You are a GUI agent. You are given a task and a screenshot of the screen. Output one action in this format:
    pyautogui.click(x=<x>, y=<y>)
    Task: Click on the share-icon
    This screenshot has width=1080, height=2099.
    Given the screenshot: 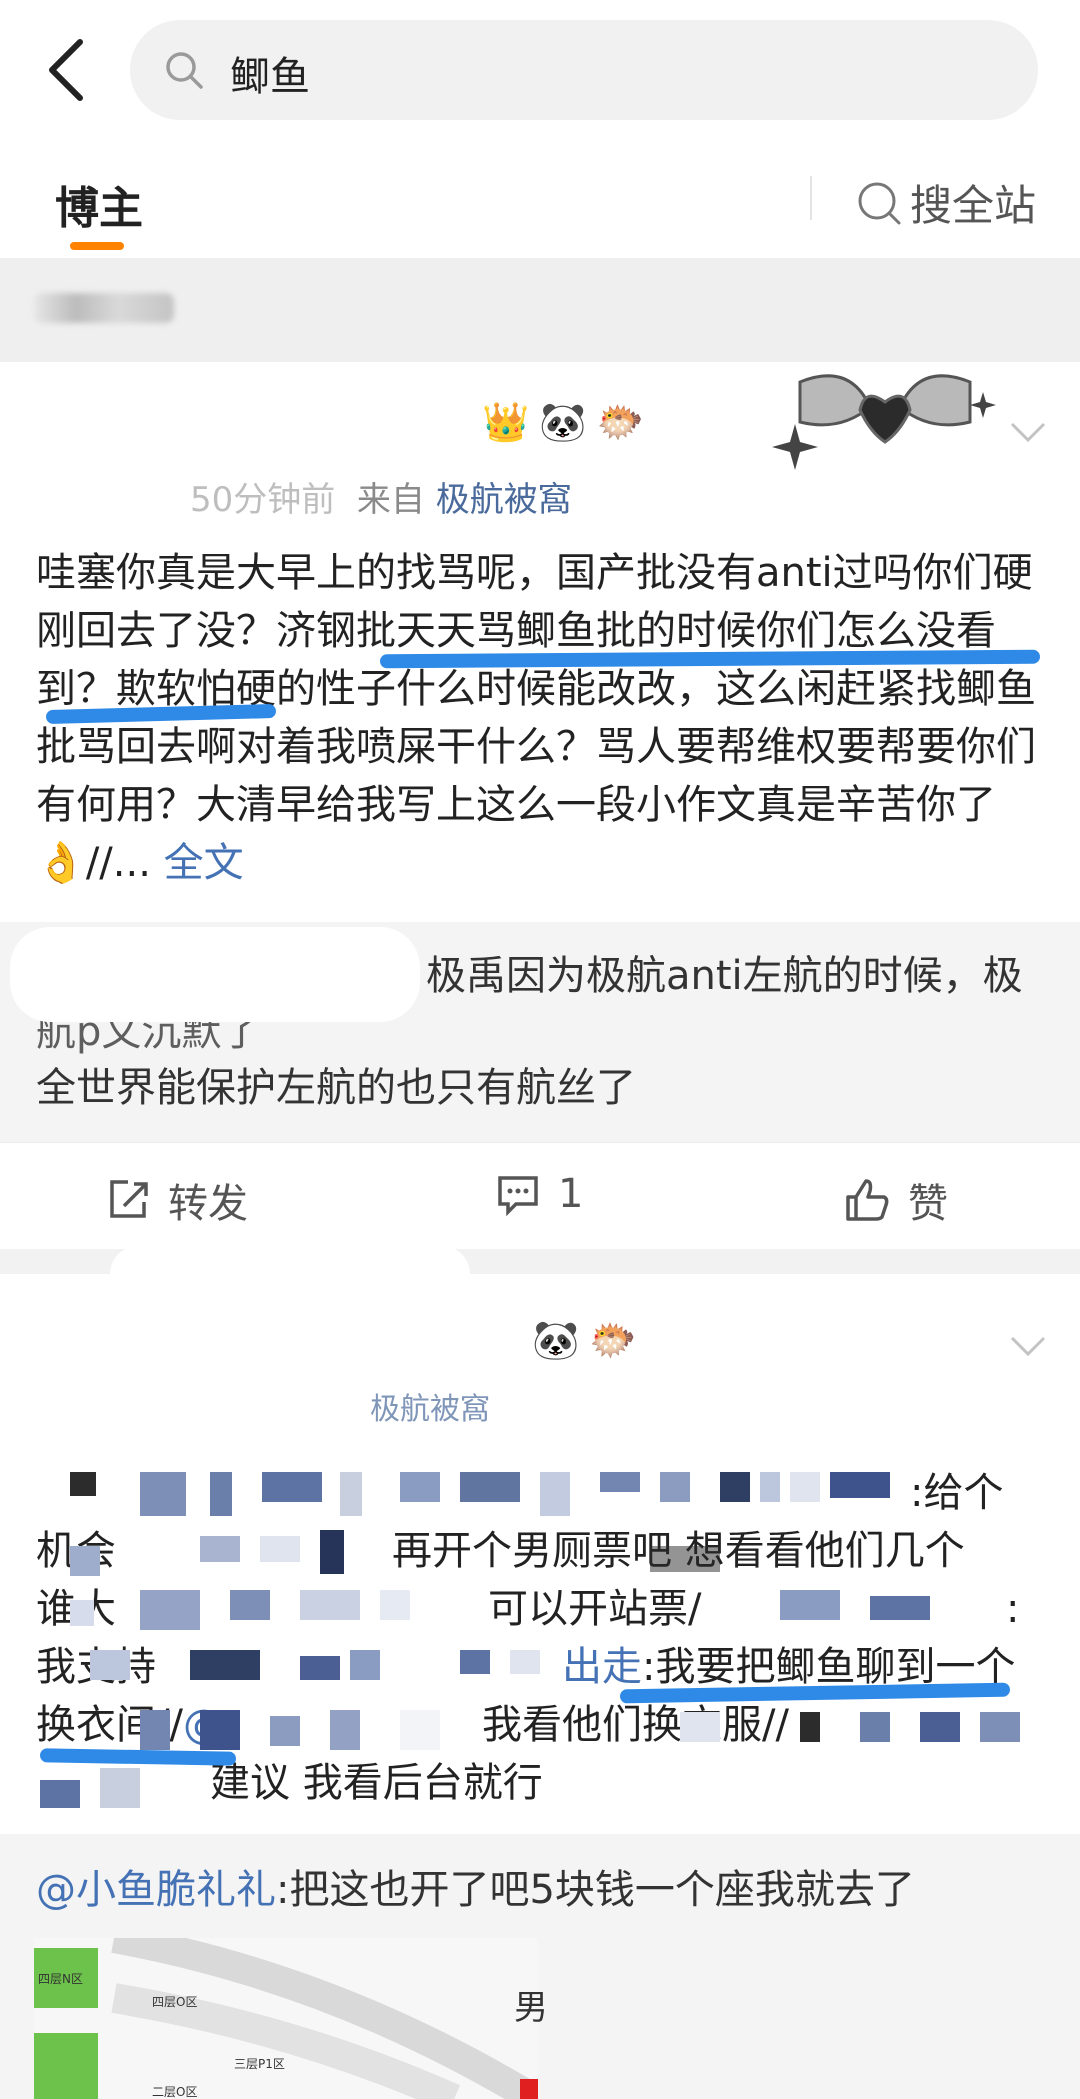 What is the action you would take?
    pyautogui.click(x=129, y=1199)
    